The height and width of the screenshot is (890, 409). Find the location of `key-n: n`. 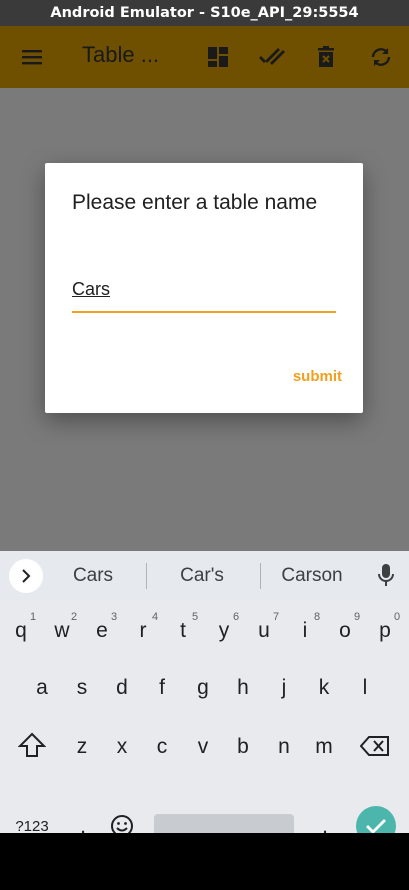

key-n: n is located at coordinates (284, 747).